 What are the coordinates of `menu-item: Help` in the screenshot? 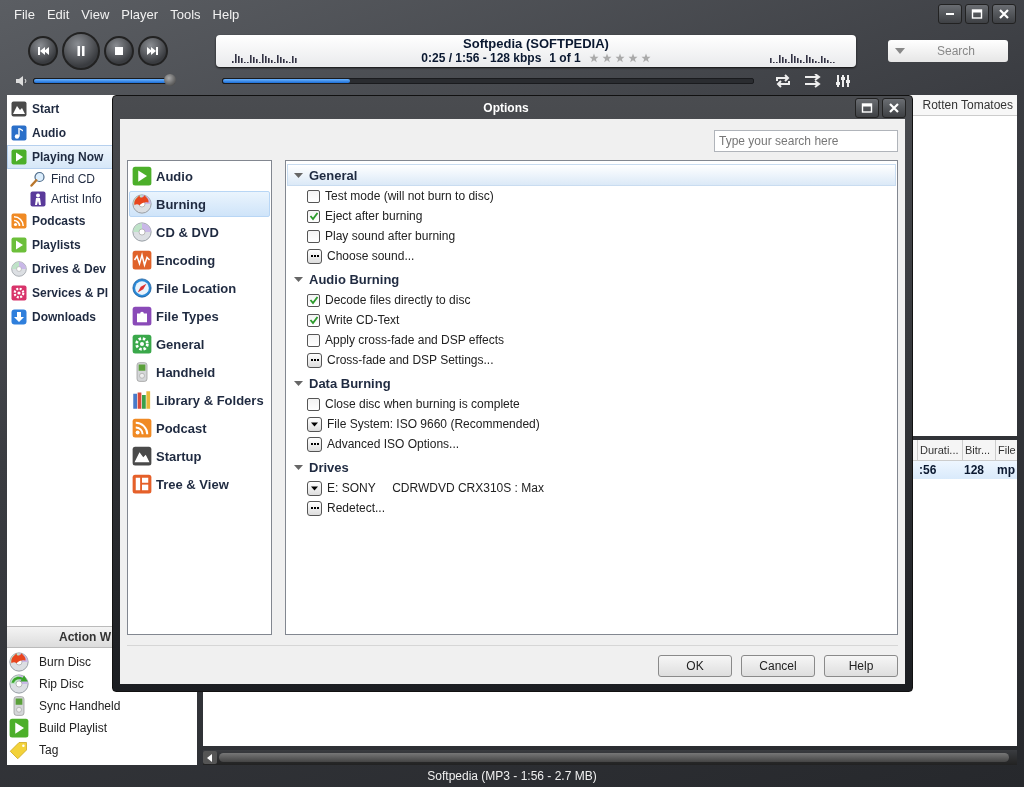 It's located at (226, 14).